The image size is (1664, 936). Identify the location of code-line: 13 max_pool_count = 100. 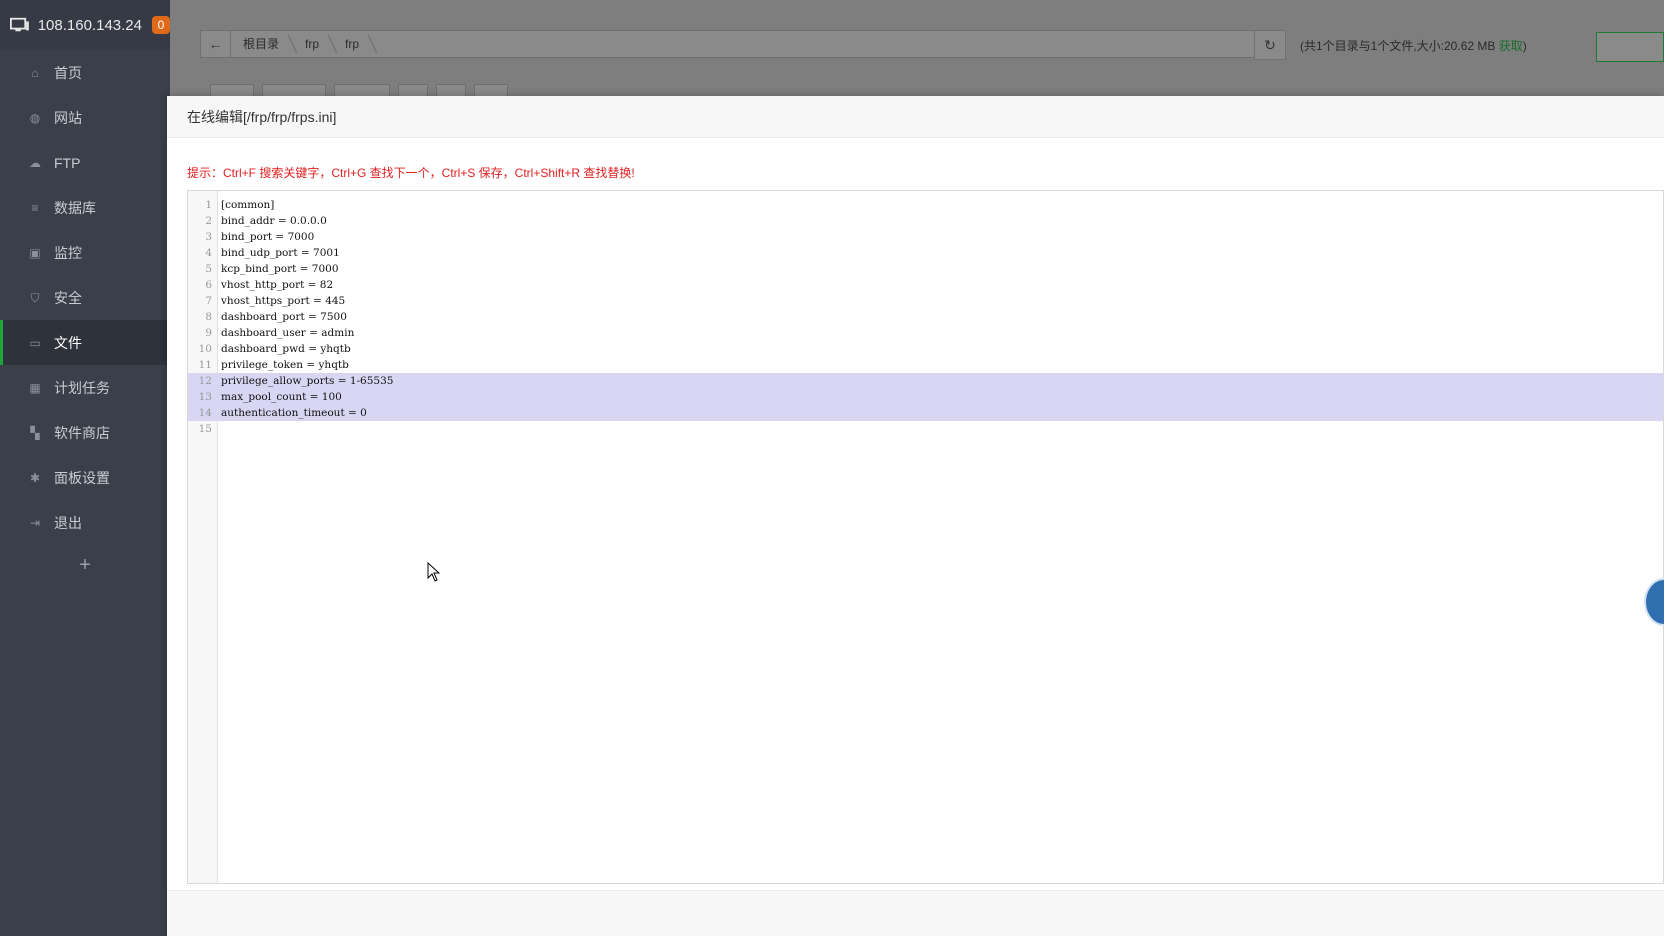
(925, 397).